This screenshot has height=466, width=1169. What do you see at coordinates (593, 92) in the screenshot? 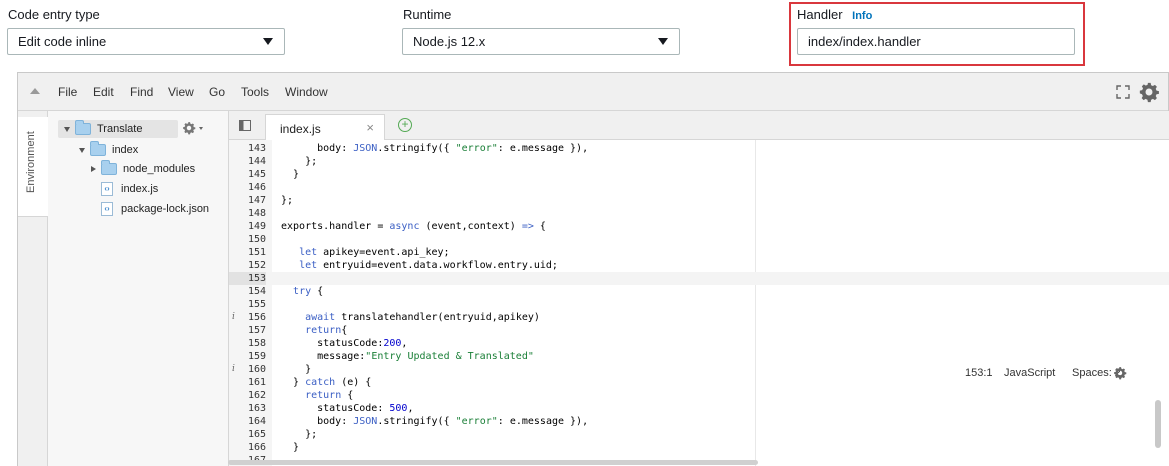
I see `menu-bar: File Edit Find View Go Tools Window` at bounding box center [593, 92].